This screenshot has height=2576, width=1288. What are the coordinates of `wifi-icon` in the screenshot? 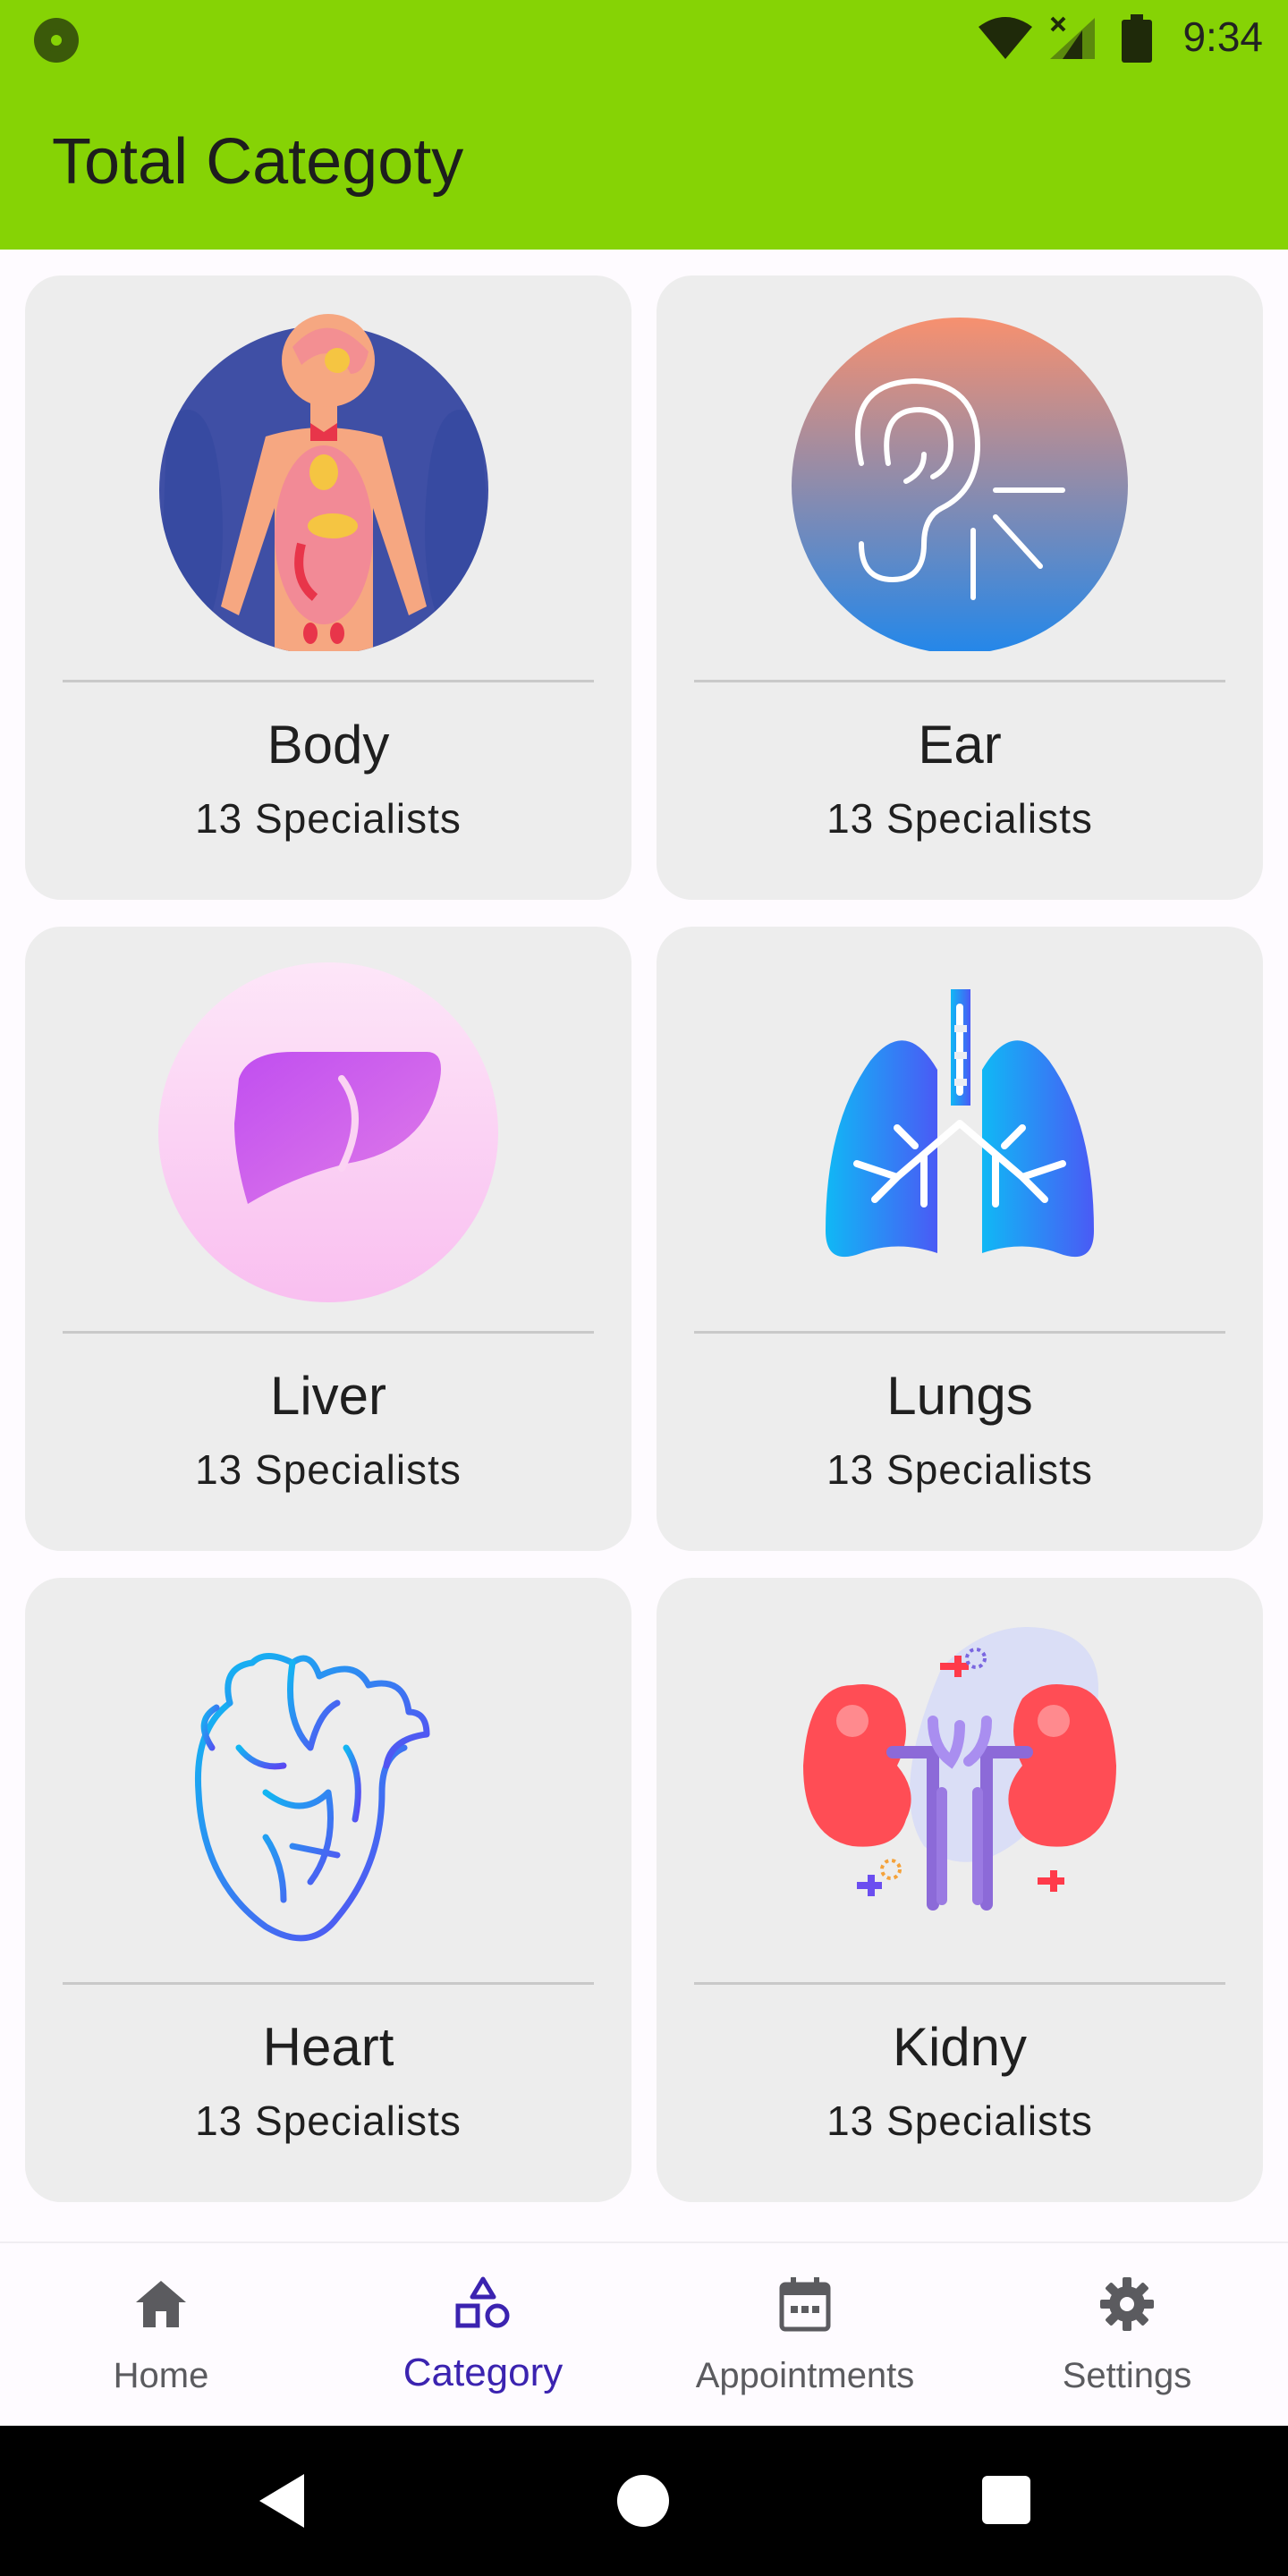 It's located at (1005, 38).